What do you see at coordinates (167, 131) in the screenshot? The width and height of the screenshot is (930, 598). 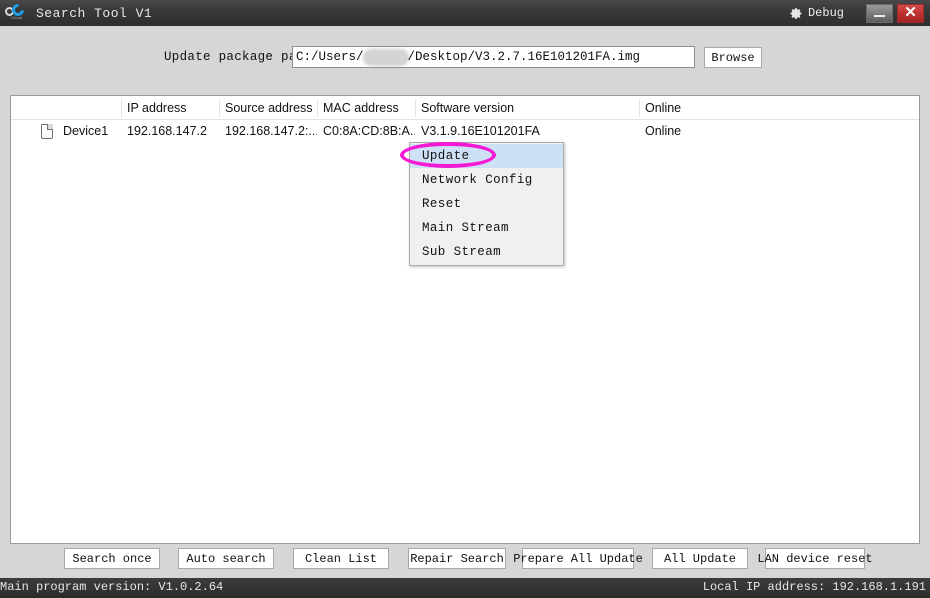 I see `cell-ip-address: 192.168.147.2` at bounding box center [167, 131].